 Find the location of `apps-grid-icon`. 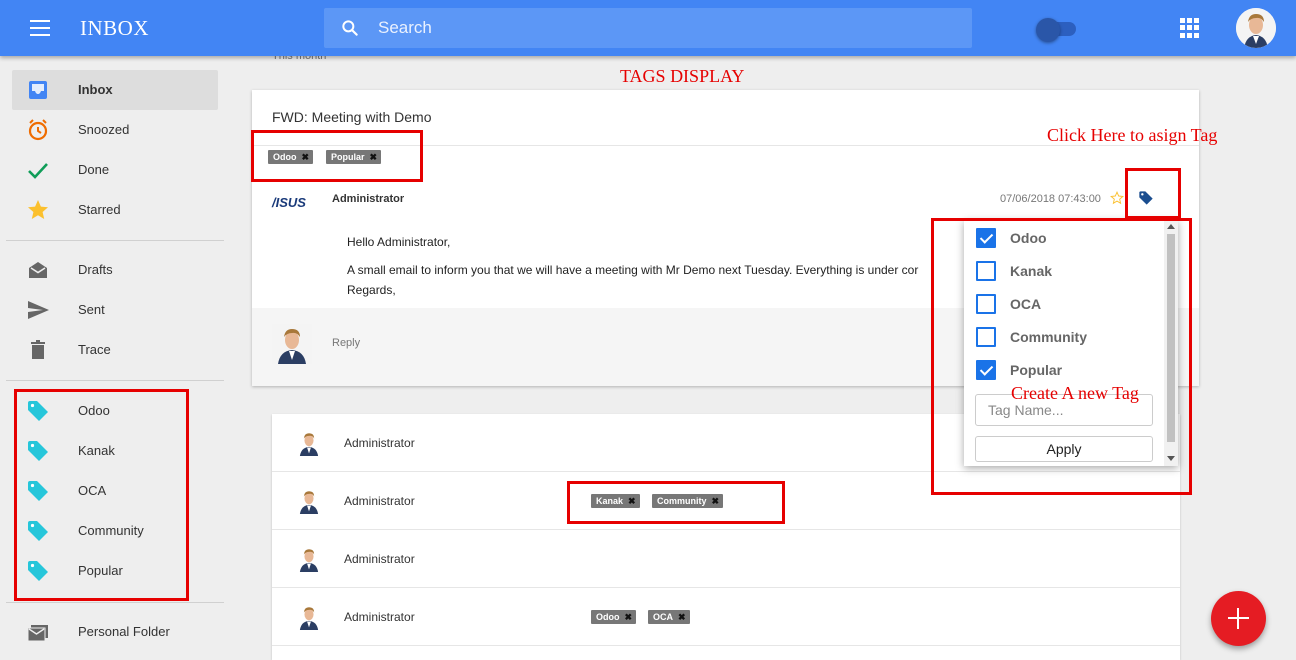

apps-grid-icon is located at coordinates (1190, 28).